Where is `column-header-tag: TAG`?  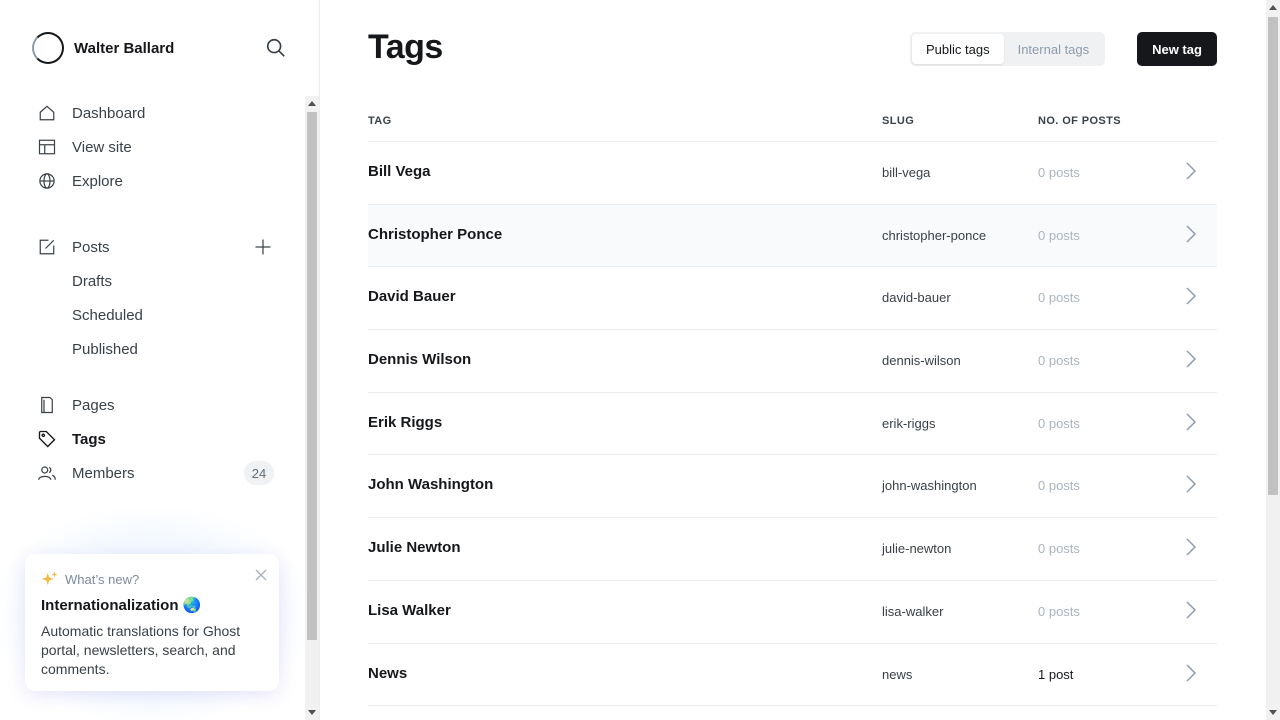
column-header-tag: TAG is located at coordinates (380, 121).